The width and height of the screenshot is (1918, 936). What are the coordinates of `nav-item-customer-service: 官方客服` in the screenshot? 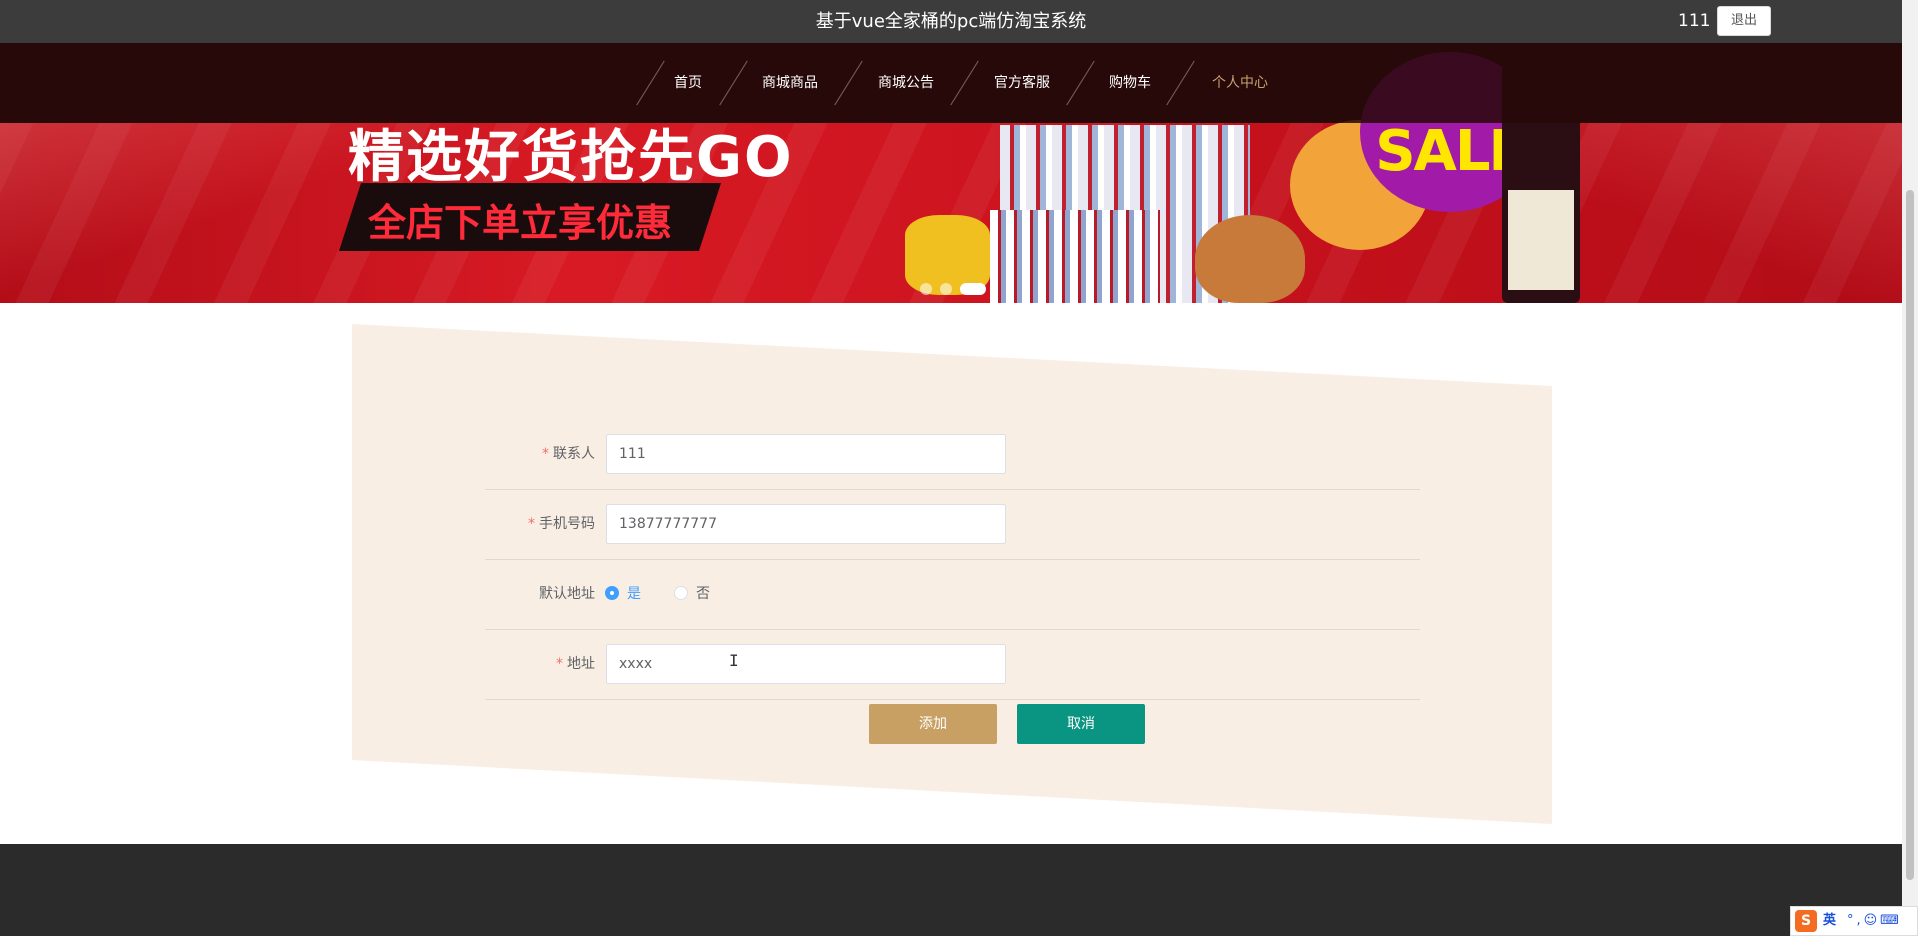 It's located at (1022, 83).